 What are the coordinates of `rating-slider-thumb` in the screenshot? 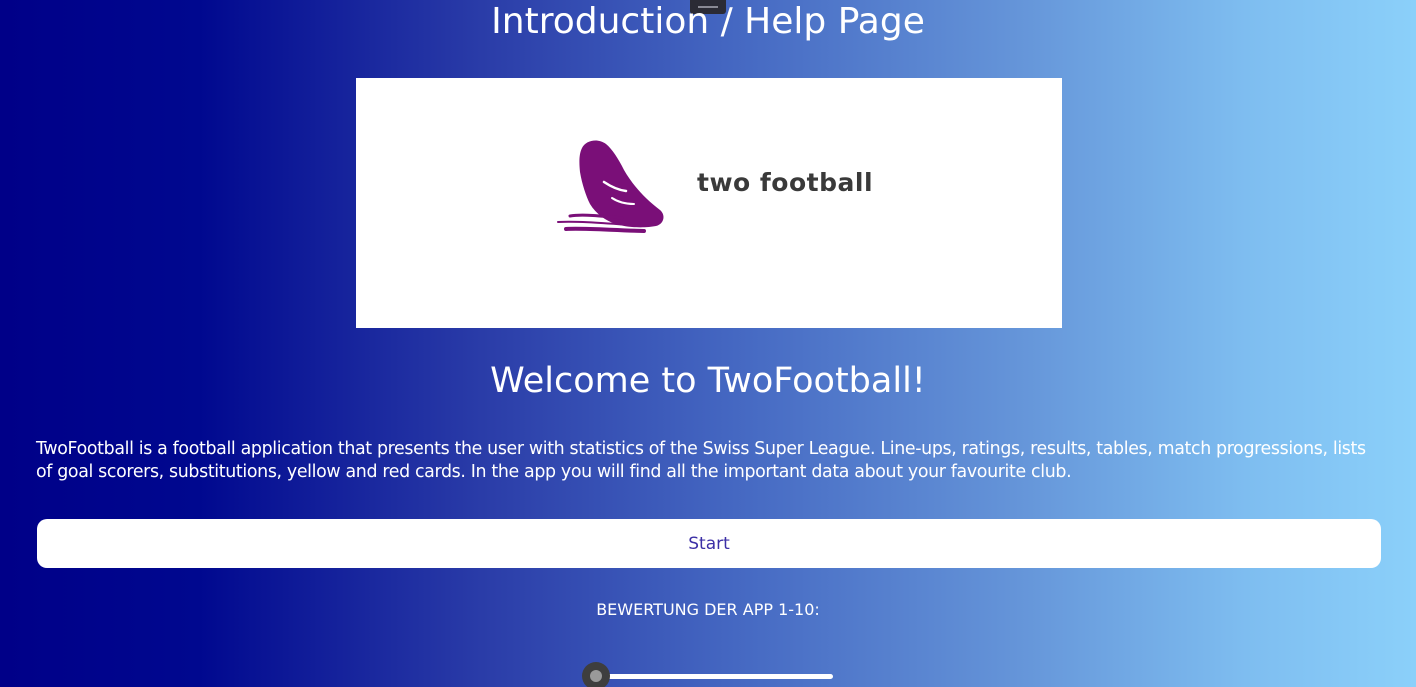 It's located at (596, 674).